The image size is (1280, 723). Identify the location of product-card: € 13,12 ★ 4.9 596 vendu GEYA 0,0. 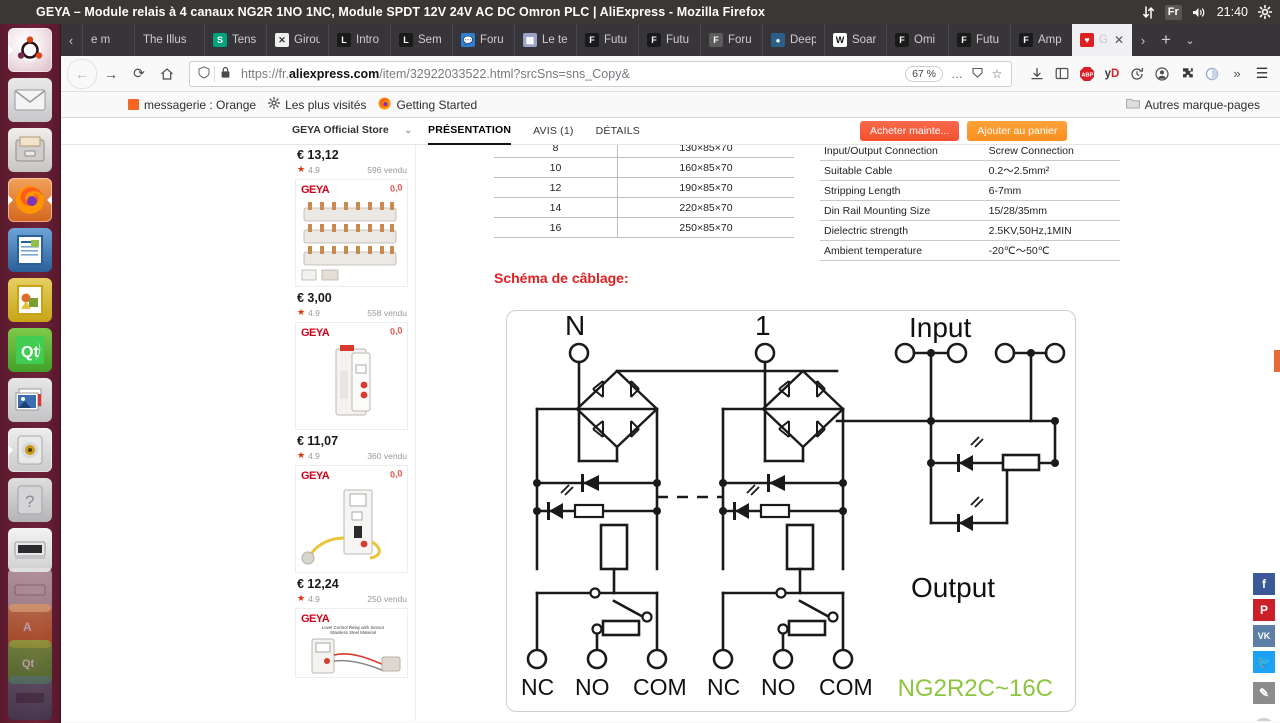
(352, 215).